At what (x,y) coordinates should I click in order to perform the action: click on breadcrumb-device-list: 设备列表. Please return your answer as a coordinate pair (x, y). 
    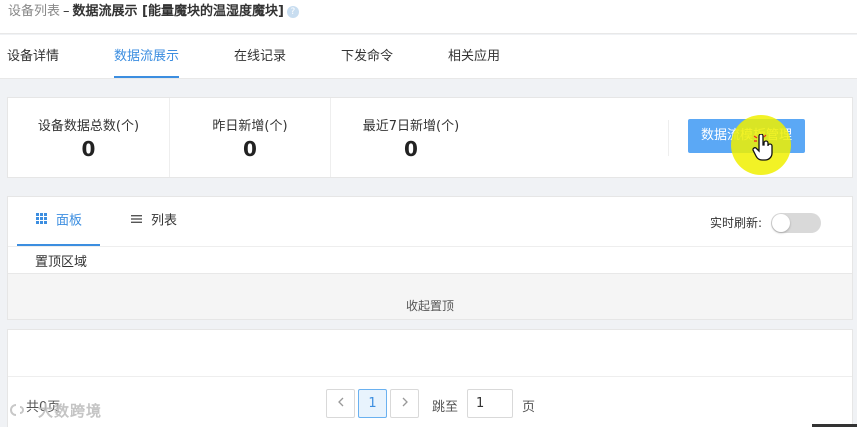
    Looking at the image, I should click on (34, 11).